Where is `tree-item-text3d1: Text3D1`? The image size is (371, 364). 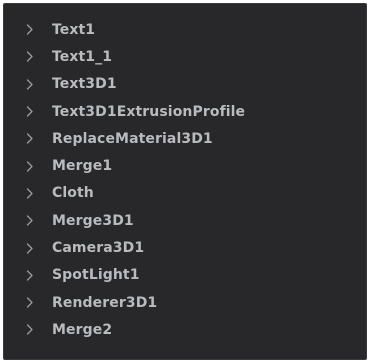
tree-item-text3d1: Text3D1 is located at coordinates (185, 84).